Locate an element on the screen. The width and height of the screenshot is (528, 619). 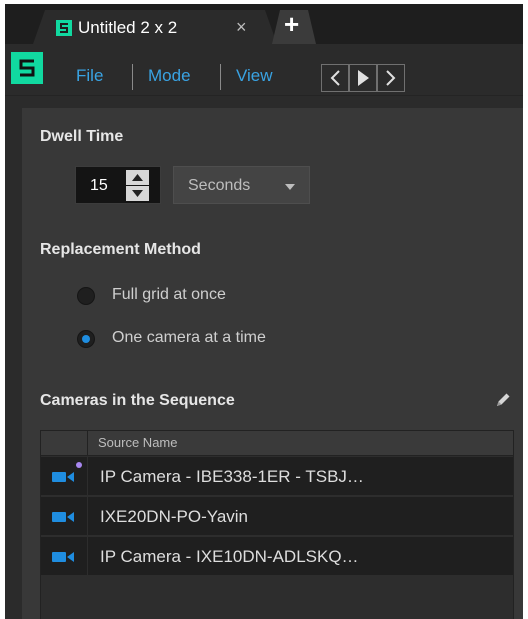
increment-button is located at coordinates (137, 177).